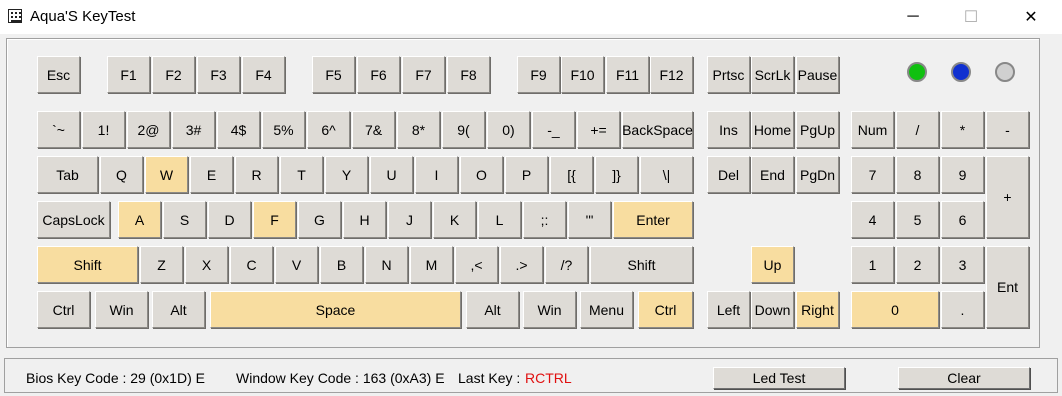  What do you see at coordinates (121, 174) in the screenshot?
I see `key-q: Q` at bounding box center [121, 174].